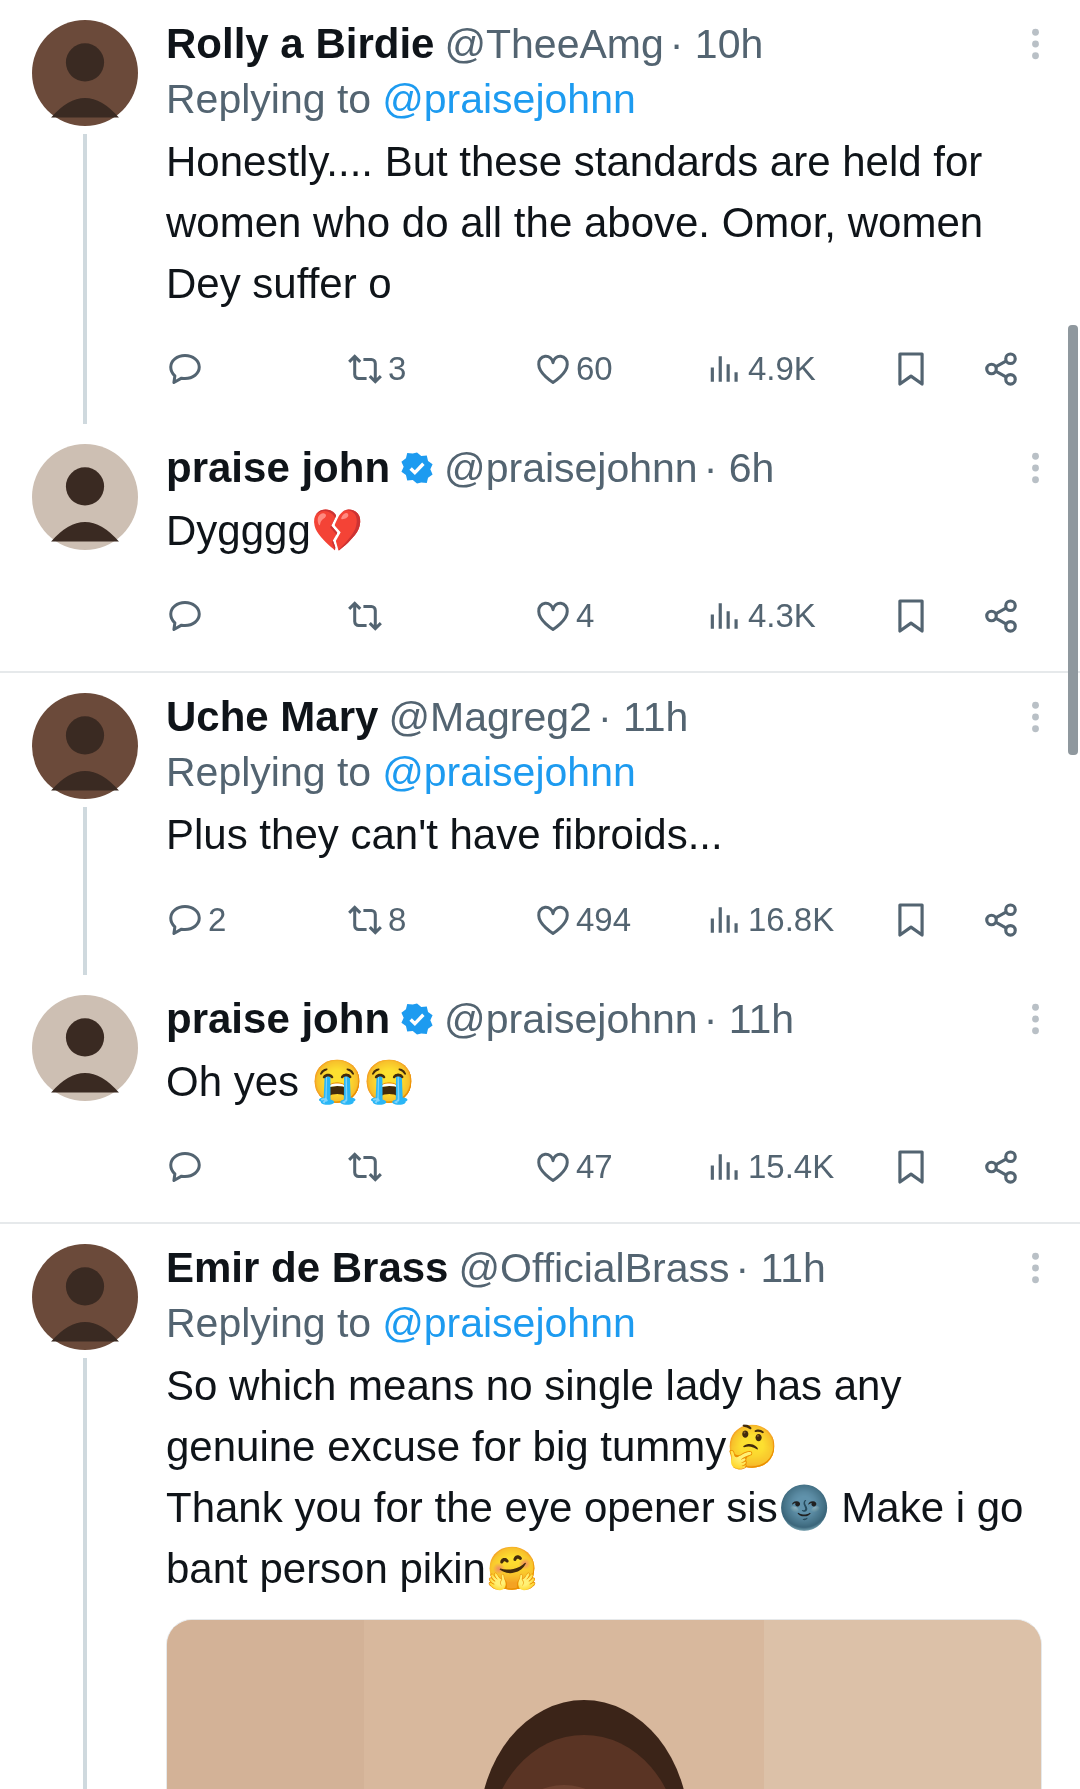 The image size is (1080, 1789). I want to click on view-count: 4.9K, so click(782, 369).